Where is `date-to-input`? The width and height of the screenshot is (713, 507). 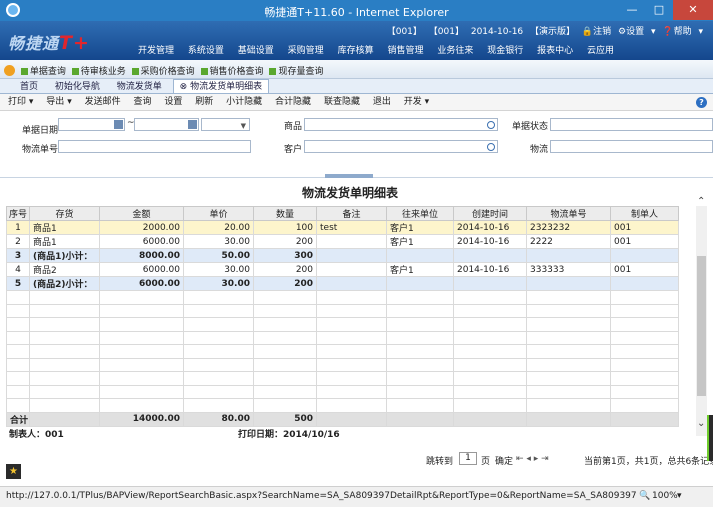 date-to-input is located at coordinates (166, 124).